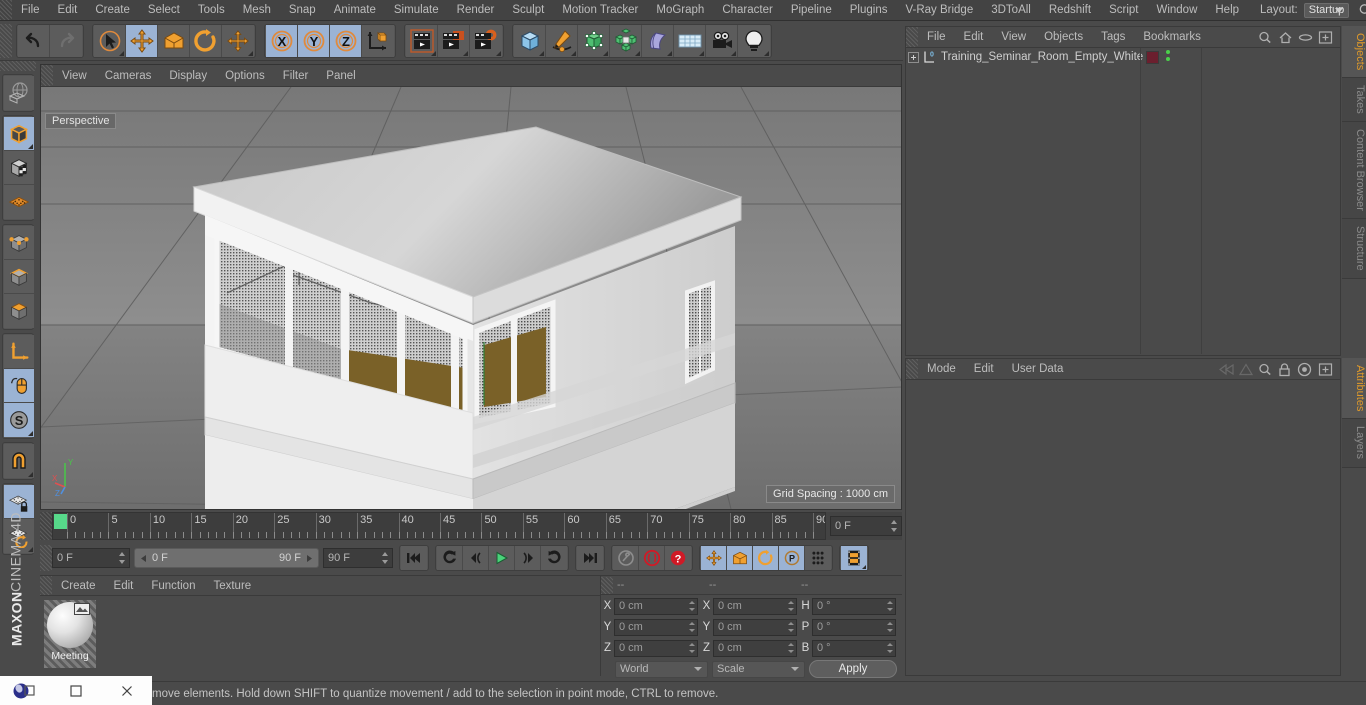 This screenshot has width=1366, height=705. I want to click on time-range-slider: 0 F 90 F, so click(226, 558).